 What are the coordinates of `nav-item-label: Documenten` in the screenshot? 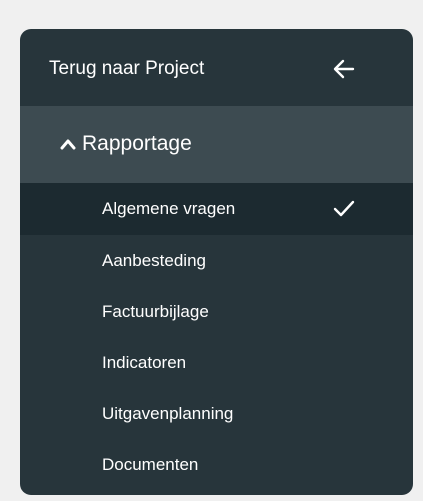 It's located at (150, 464).